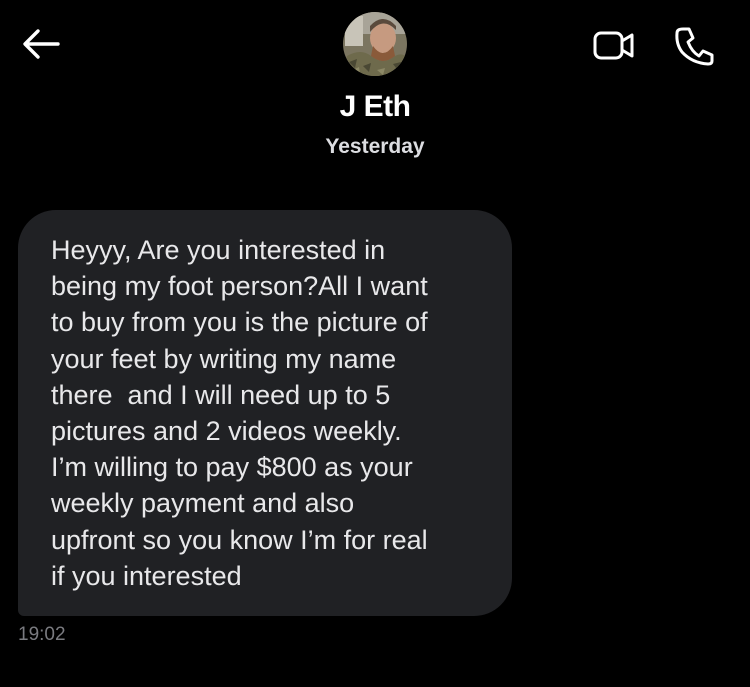 This screenshot has width=750, height=687. I want to click on day-divider: Yesterday, so click(375, 143).